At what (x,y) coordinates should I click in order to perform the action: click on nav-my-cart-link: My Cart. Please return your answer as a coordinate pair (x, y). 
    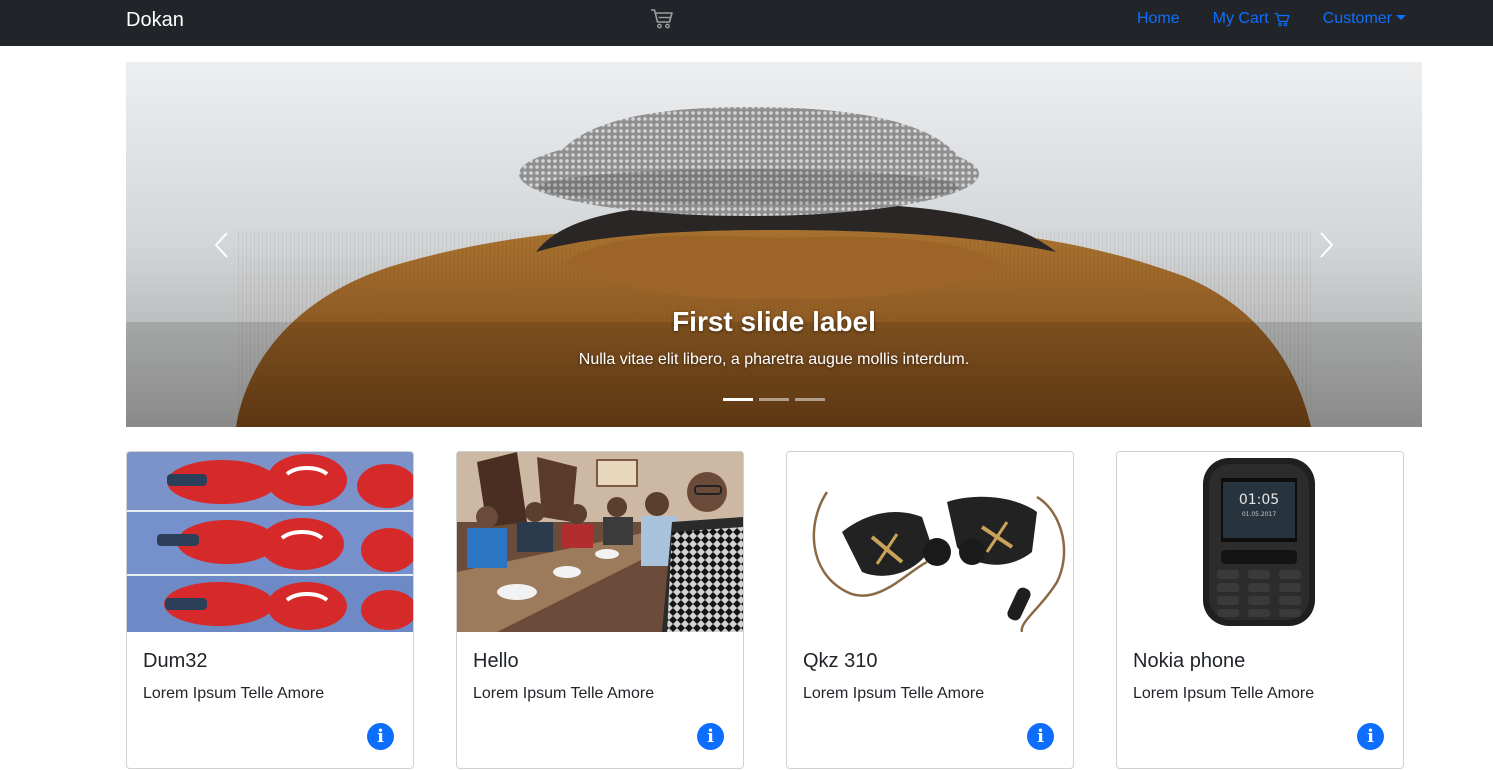
    Looking at the image, I should click on (1251, 19).